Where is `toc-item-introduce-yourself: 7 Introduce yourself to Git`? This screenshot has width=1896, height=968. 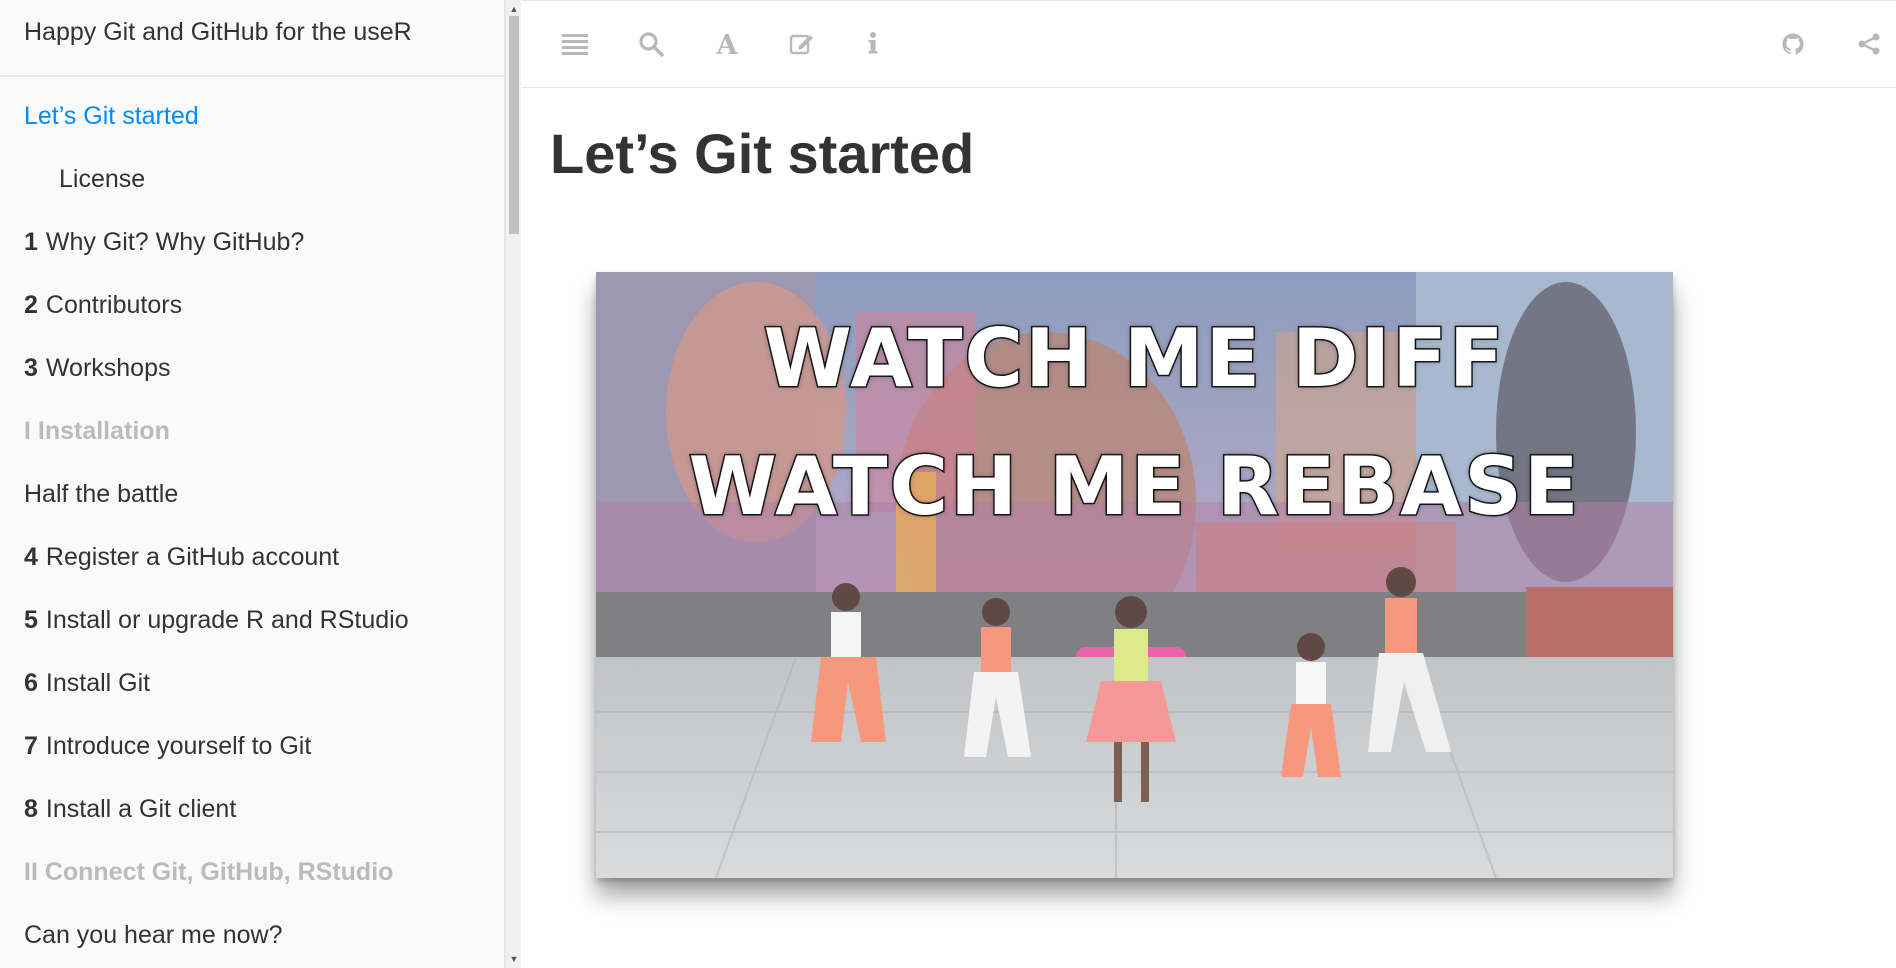 toc-item-introduce-yourself: 7 Introduce yourself to Git is located at coordinates (252, 746).